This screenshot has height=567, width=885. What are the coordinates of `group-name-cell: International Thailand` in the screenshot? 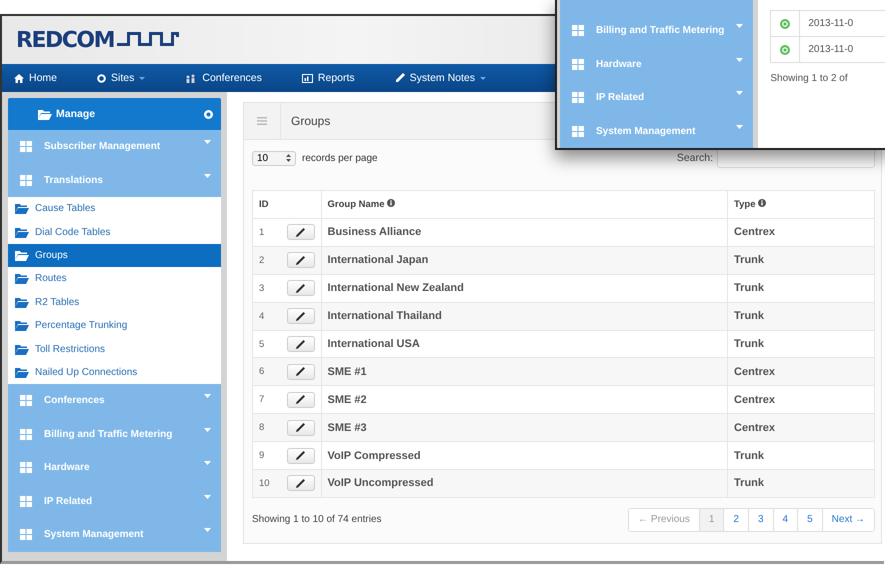 It's located at (524, 316).